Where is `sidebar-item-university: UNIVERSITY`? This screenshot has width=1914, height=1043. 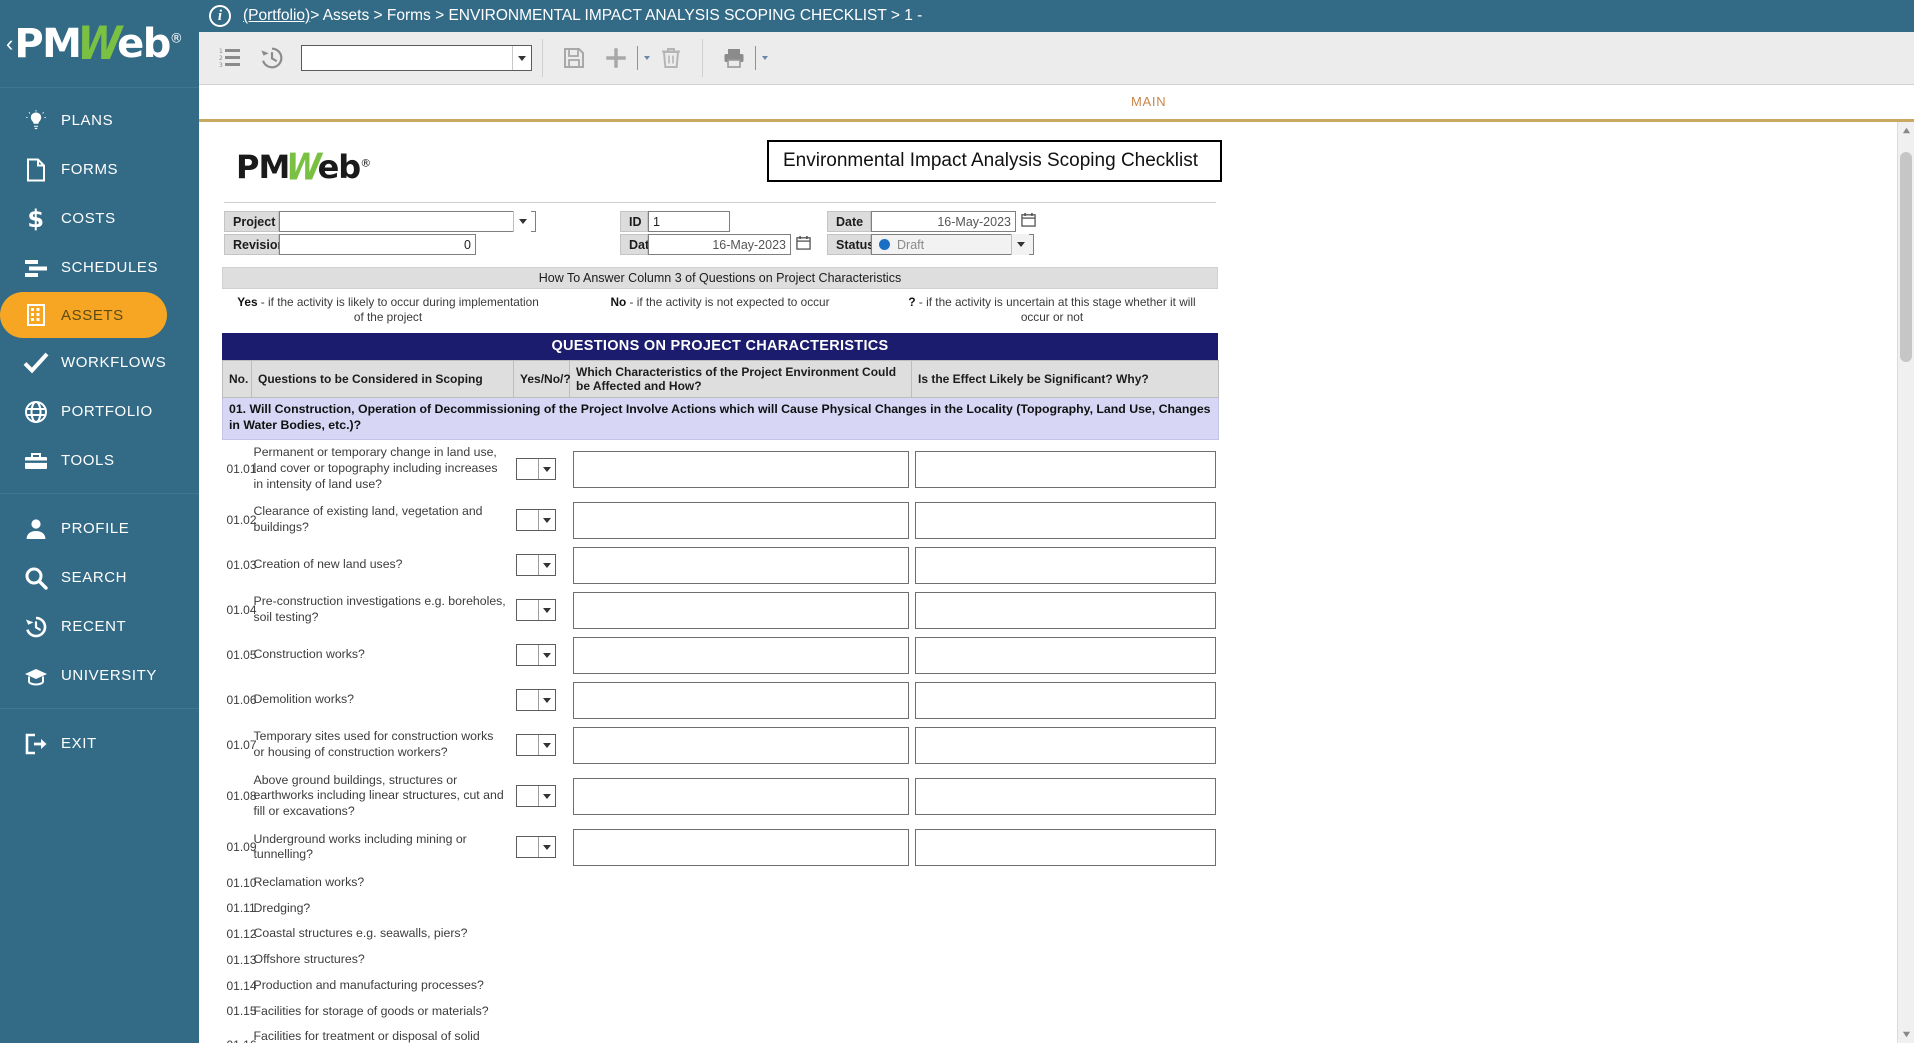 sidebar-item-university: UNIVERSITY is located at coordinates (99, 675).